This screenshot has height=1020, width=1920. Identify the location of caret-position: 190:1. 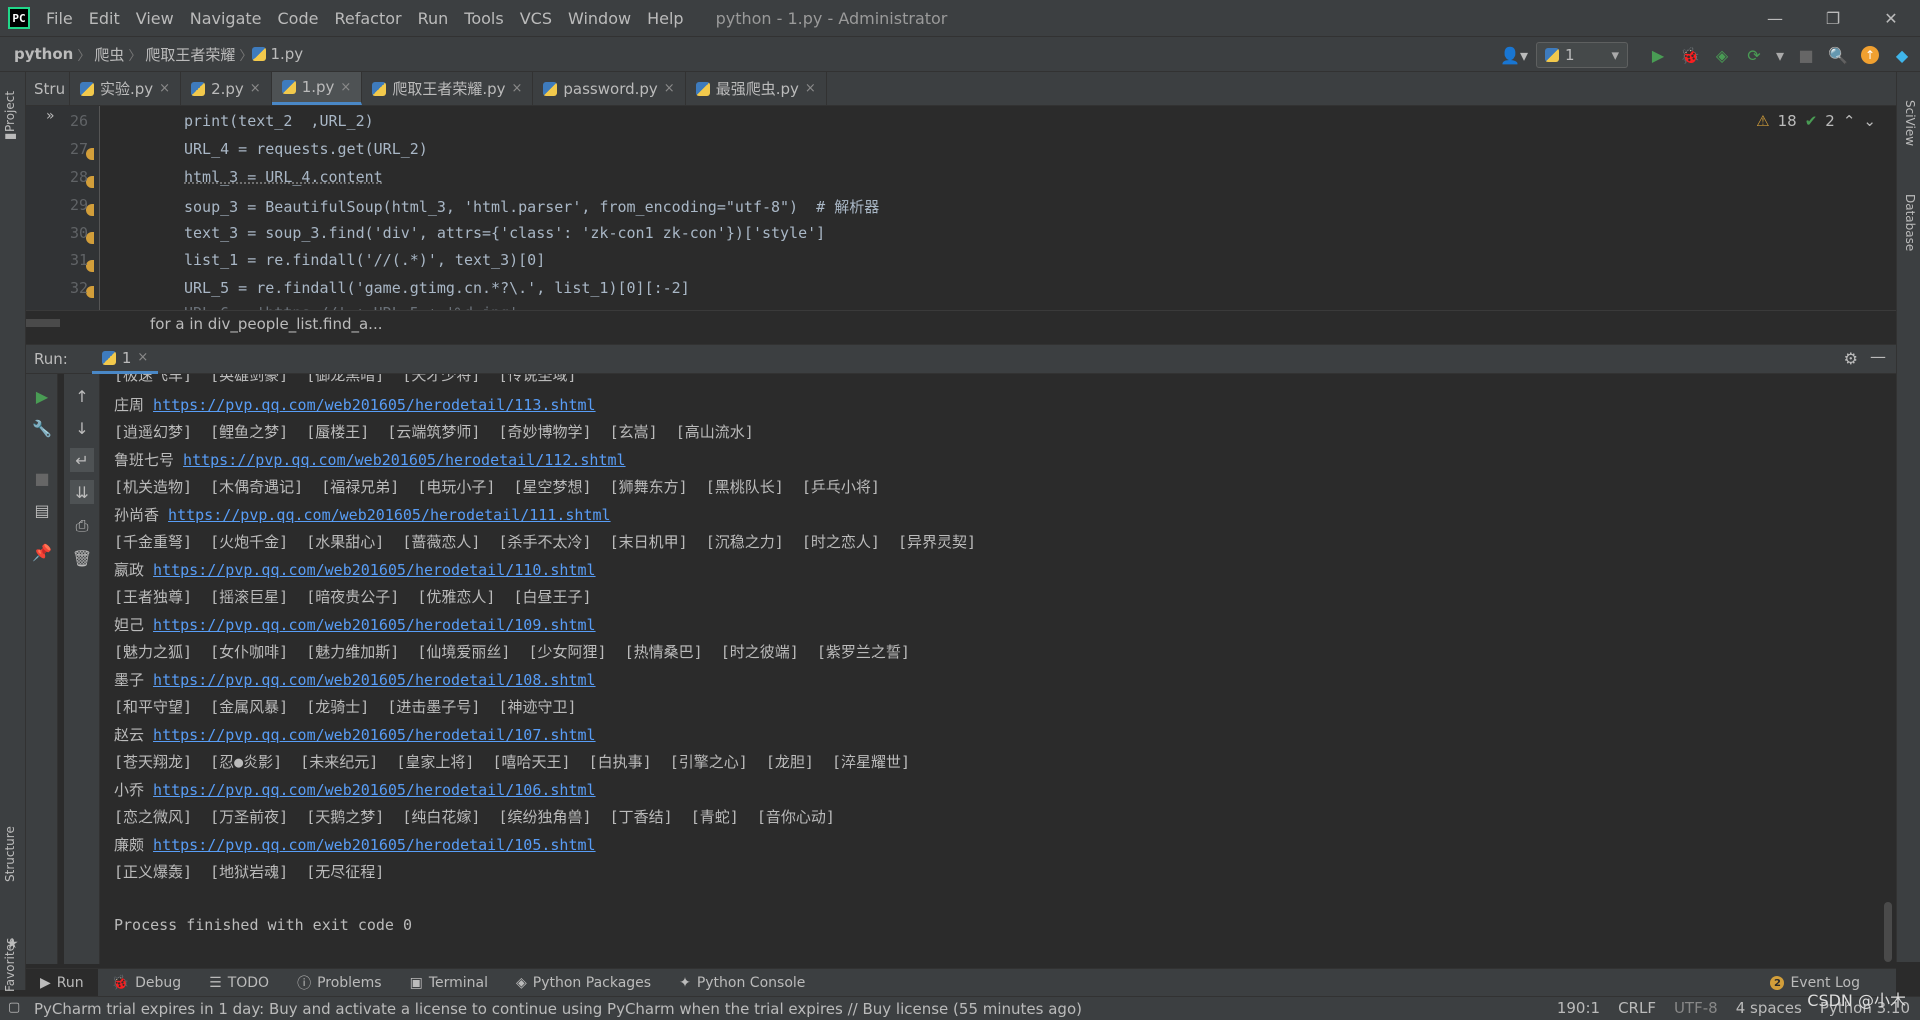
(1578, 1008).